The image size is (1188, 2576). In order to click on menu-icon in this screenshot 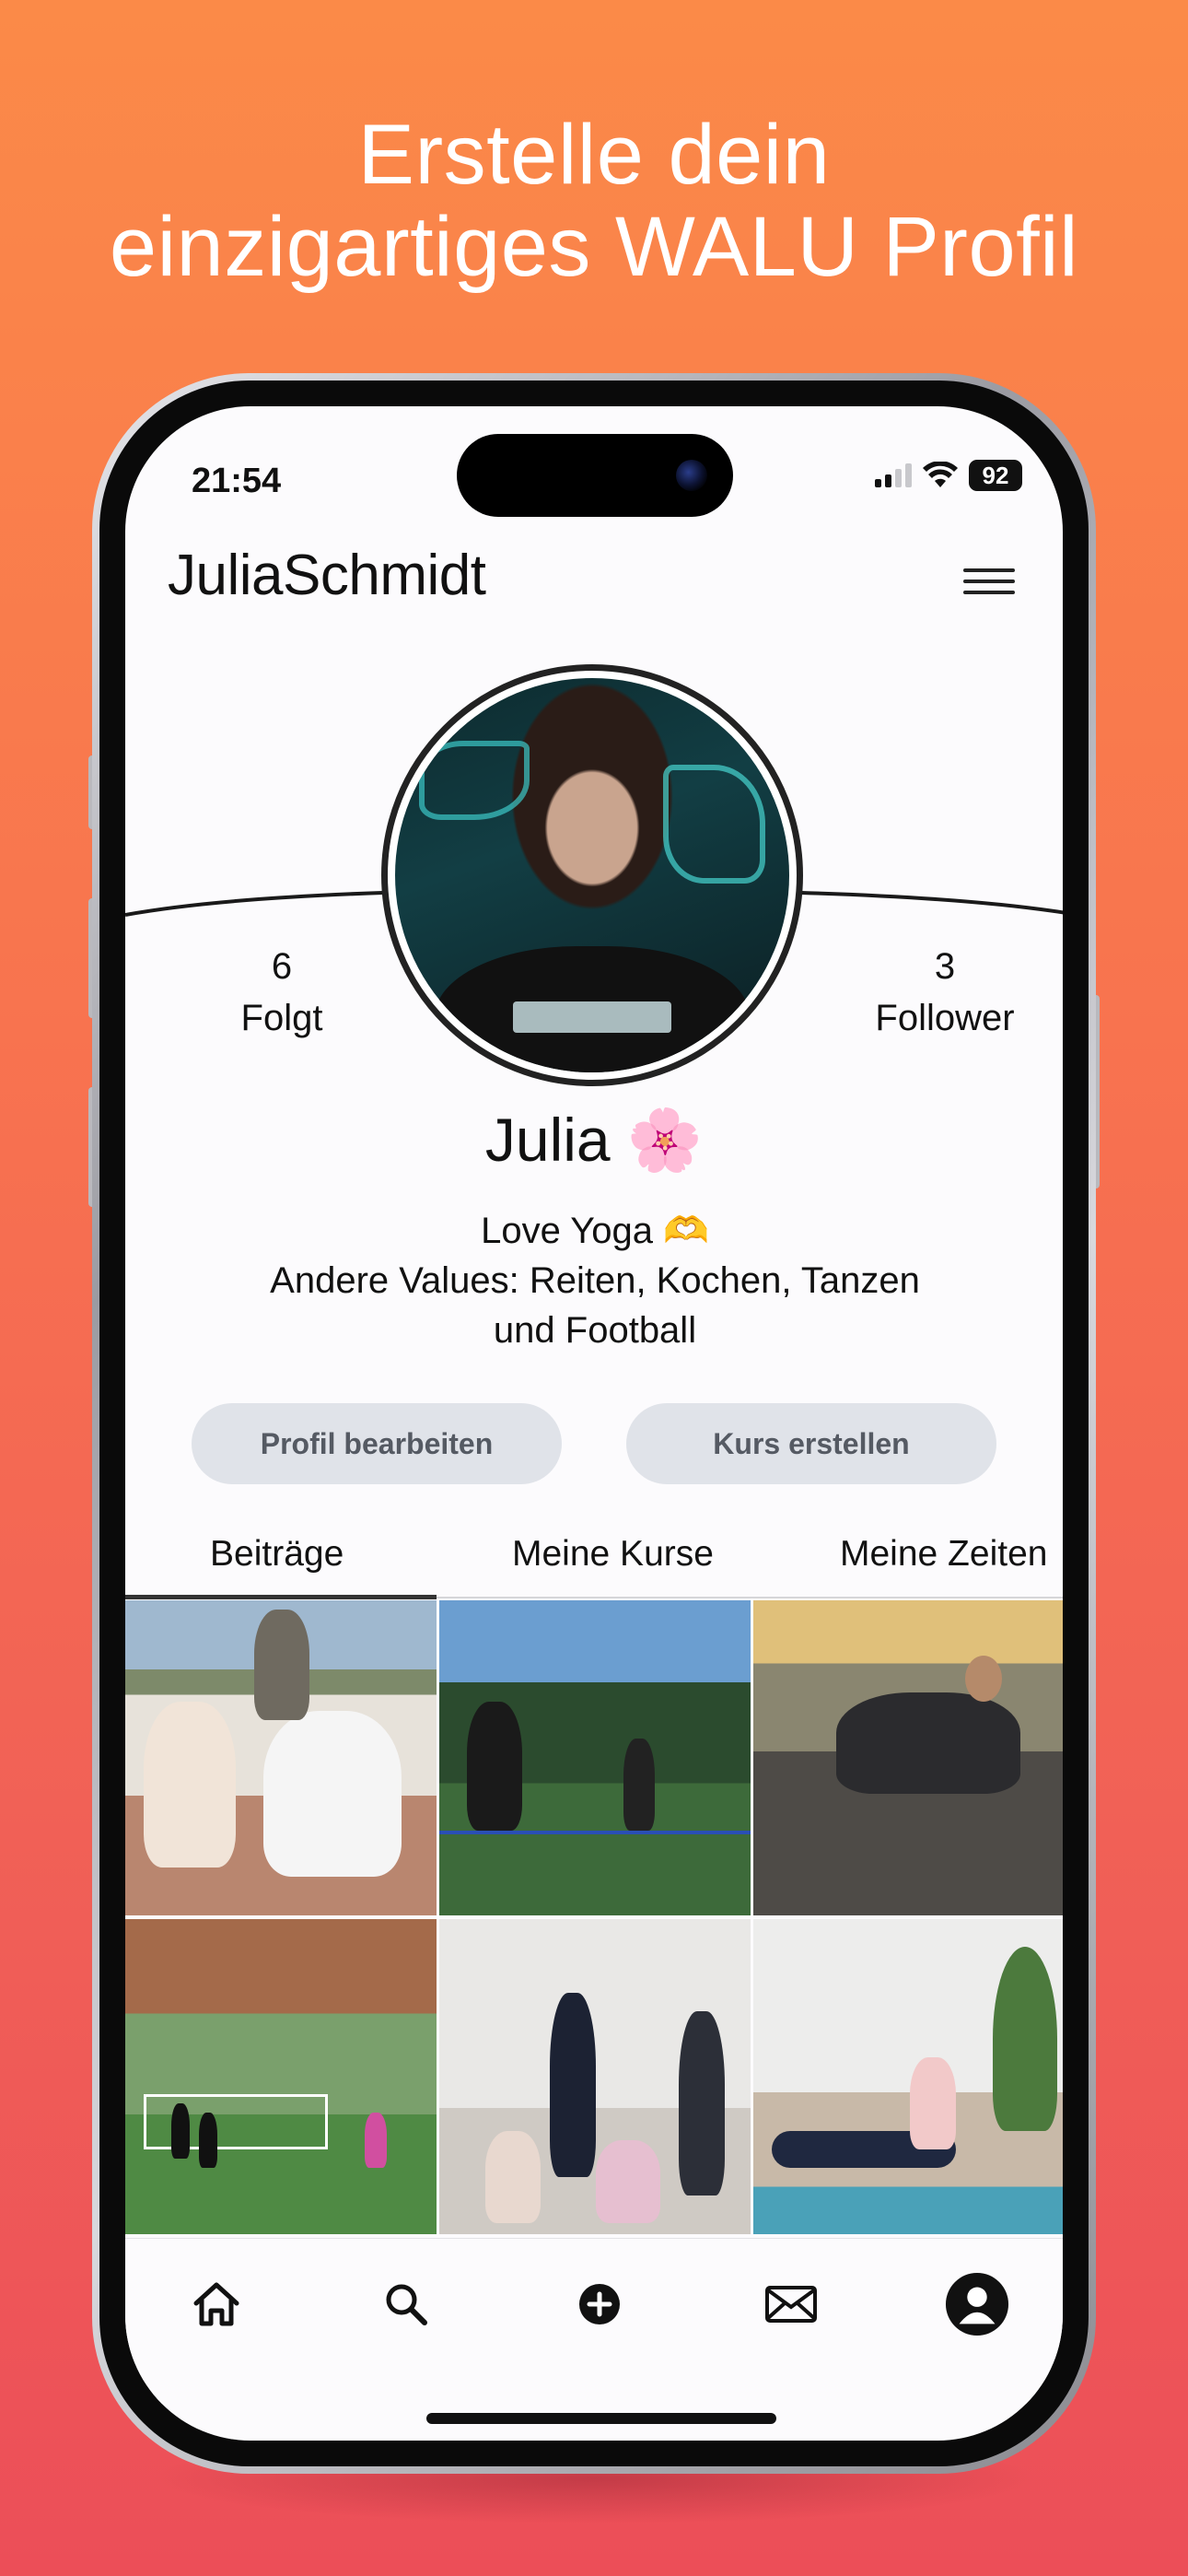, I will do `click(989, 582)`.